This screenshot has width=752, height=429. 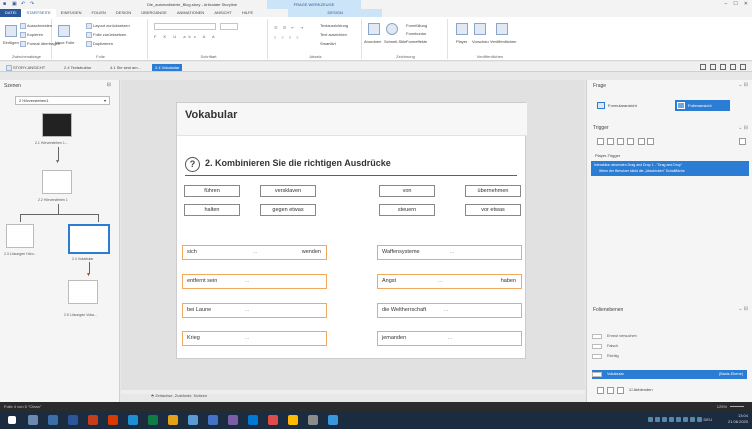 I want to click on smartart-button: SmartArt, so click(x=328, y=43).